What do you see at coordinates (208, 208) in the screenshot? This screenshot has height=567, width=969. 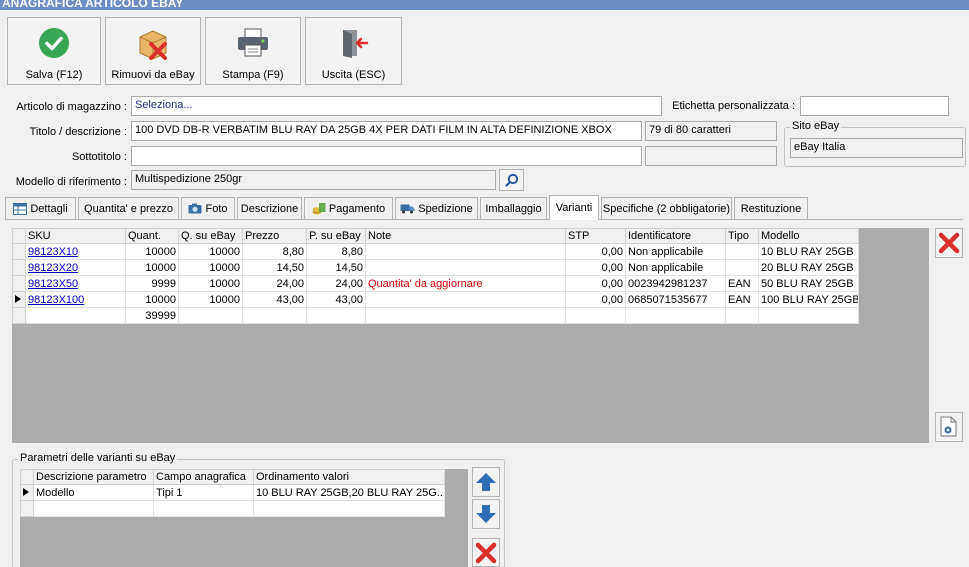 I see `tab-foto: Foto` at bounding box center [208, 208].